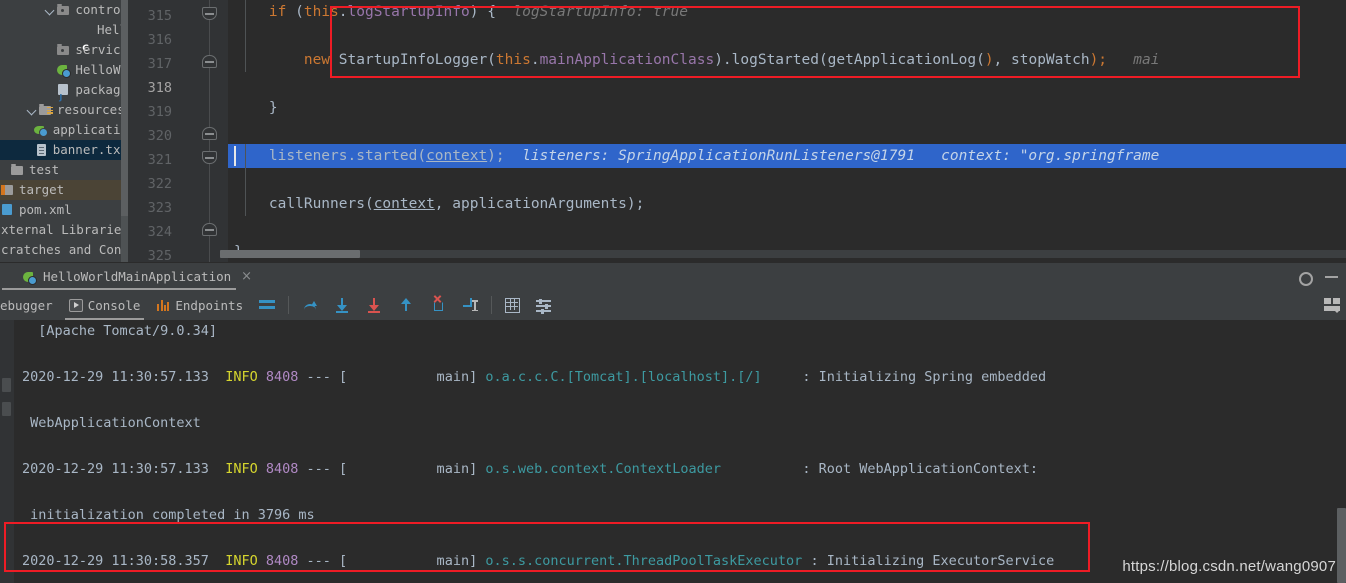  Describe the element at coordinates (111, 423) in the screenshot. I see `console-text: WebApplicationContext` at that location.